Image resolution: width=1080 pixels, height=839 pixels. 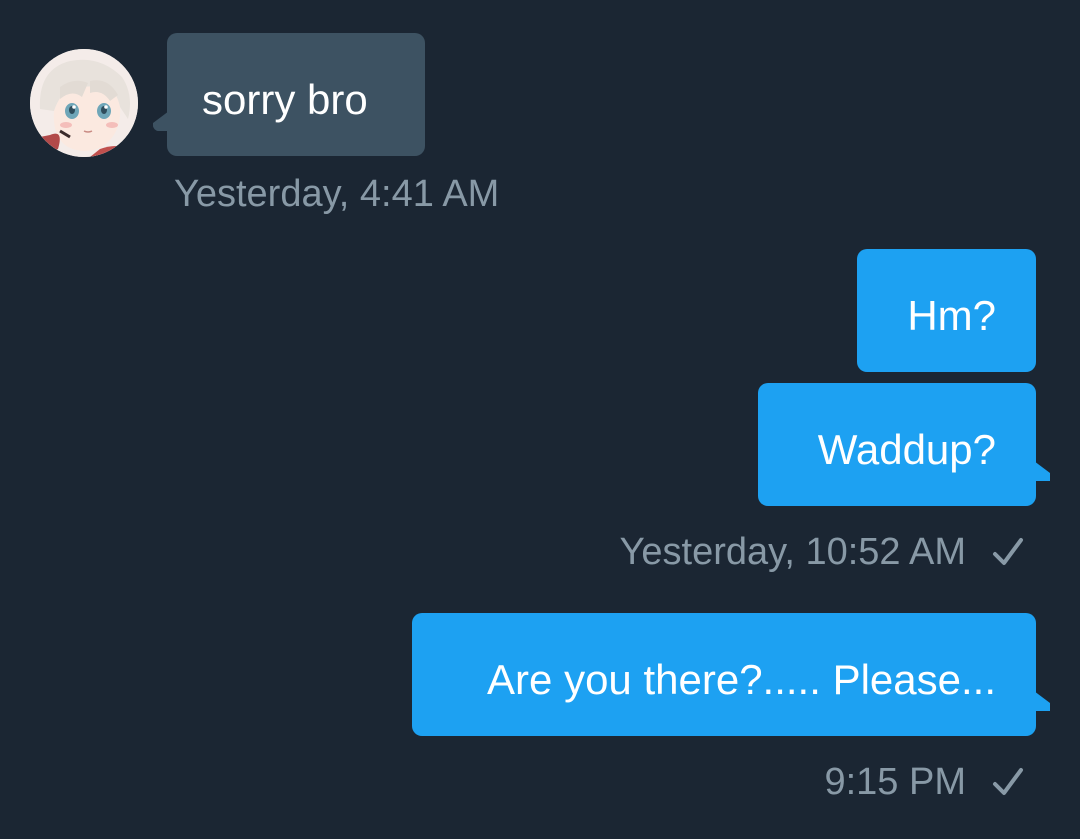 I want to click on message-meta: 9:15 PM, so click(x=924, y=782).